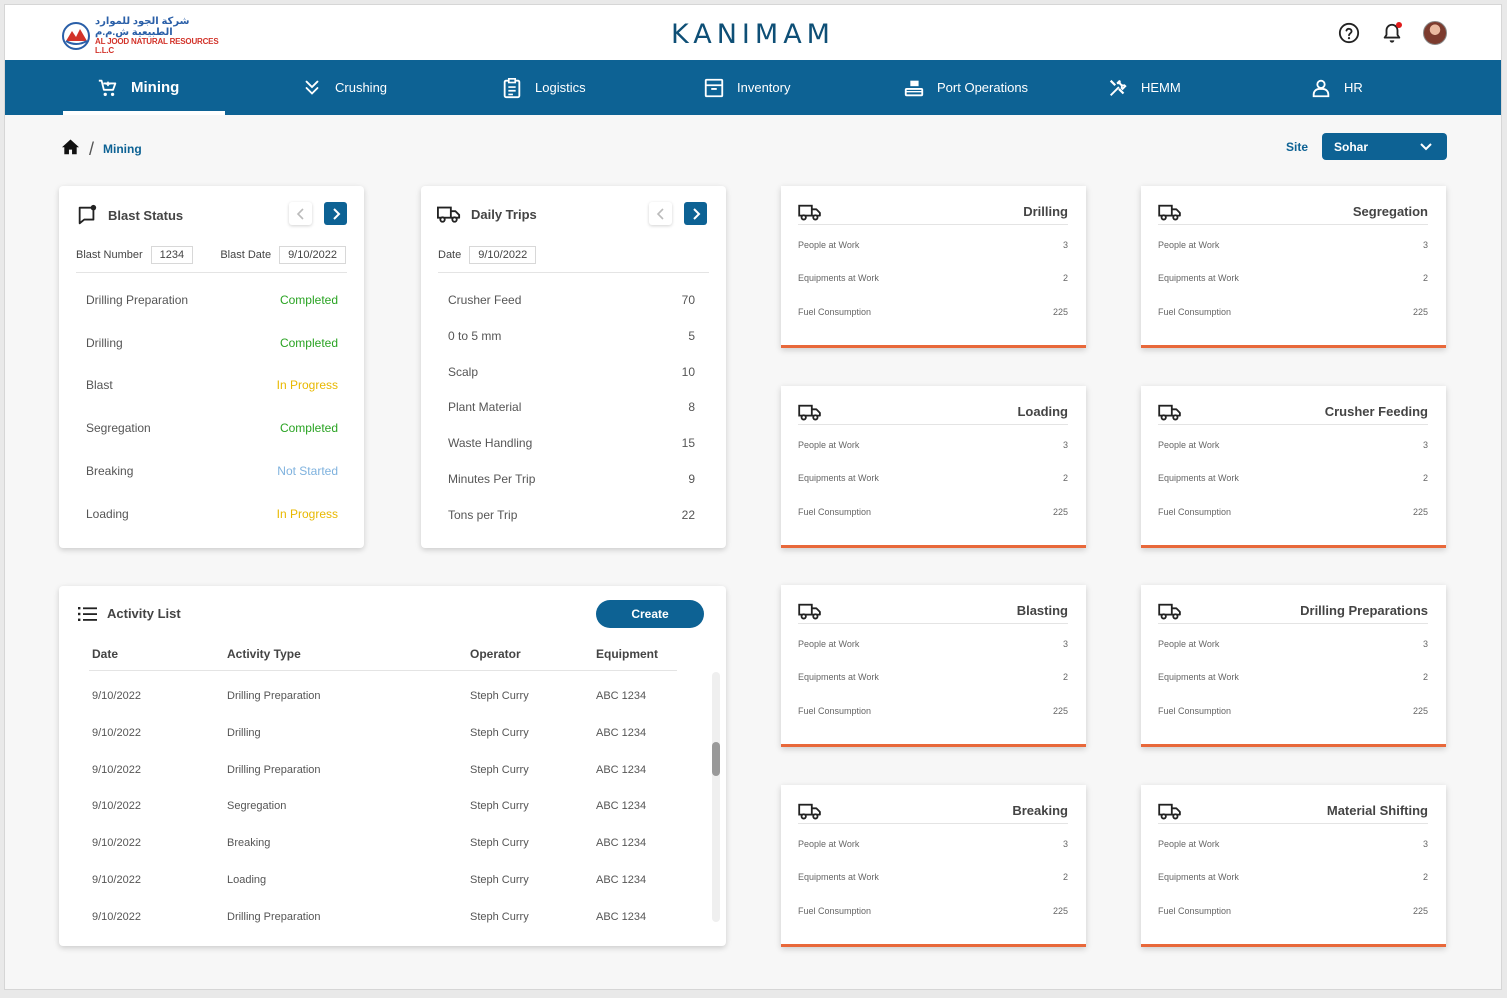 The width and height of the screenshot is (1507, 998). Describe the element at coordinates (503, 255) in the screenshot. I see `trips-date-field: 9/10/2022` at that location.